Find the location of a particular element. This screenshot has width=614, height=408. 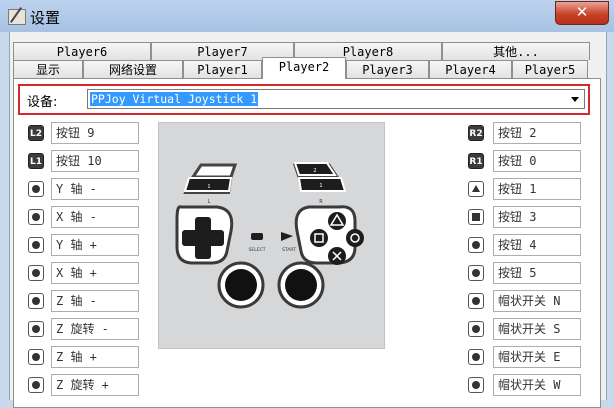

square-button-icon is located at coordinates (476, 217).